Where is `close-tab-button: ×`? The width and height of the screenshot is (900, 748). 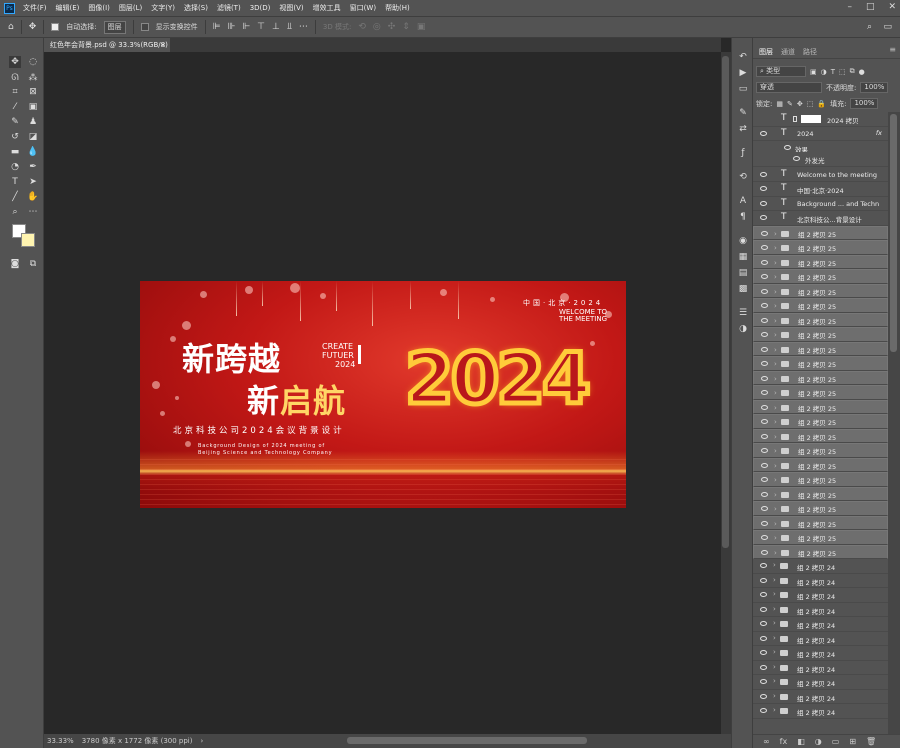
close-tab-button: × is located at coordinates (163, 45).